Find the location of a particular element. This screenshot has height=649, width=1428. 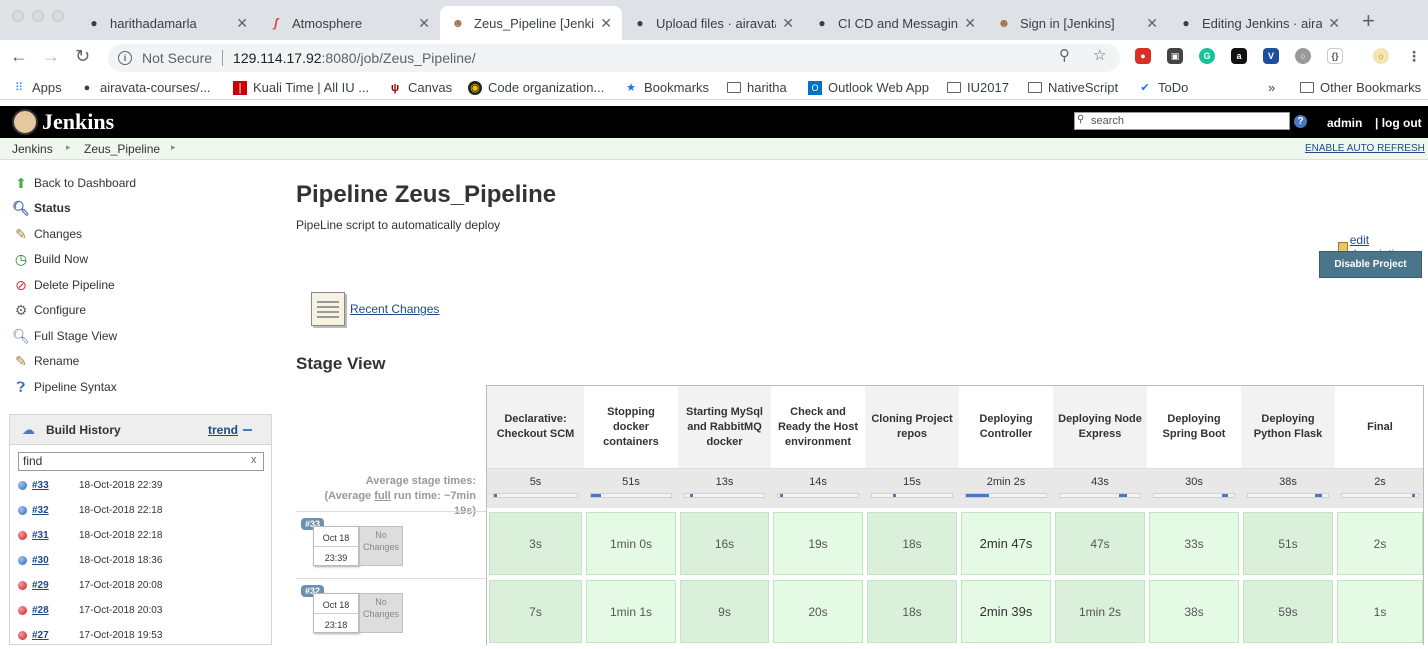

build-filter-input: find is located at coordinates (141, 461).